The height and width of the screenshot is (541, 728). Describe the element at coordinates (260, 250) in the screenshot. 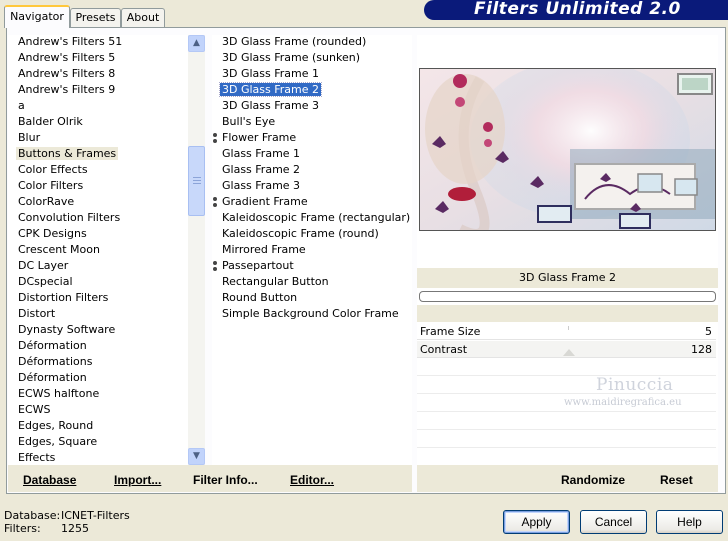

I see `filter-item: Mirrored Frame` at that location.